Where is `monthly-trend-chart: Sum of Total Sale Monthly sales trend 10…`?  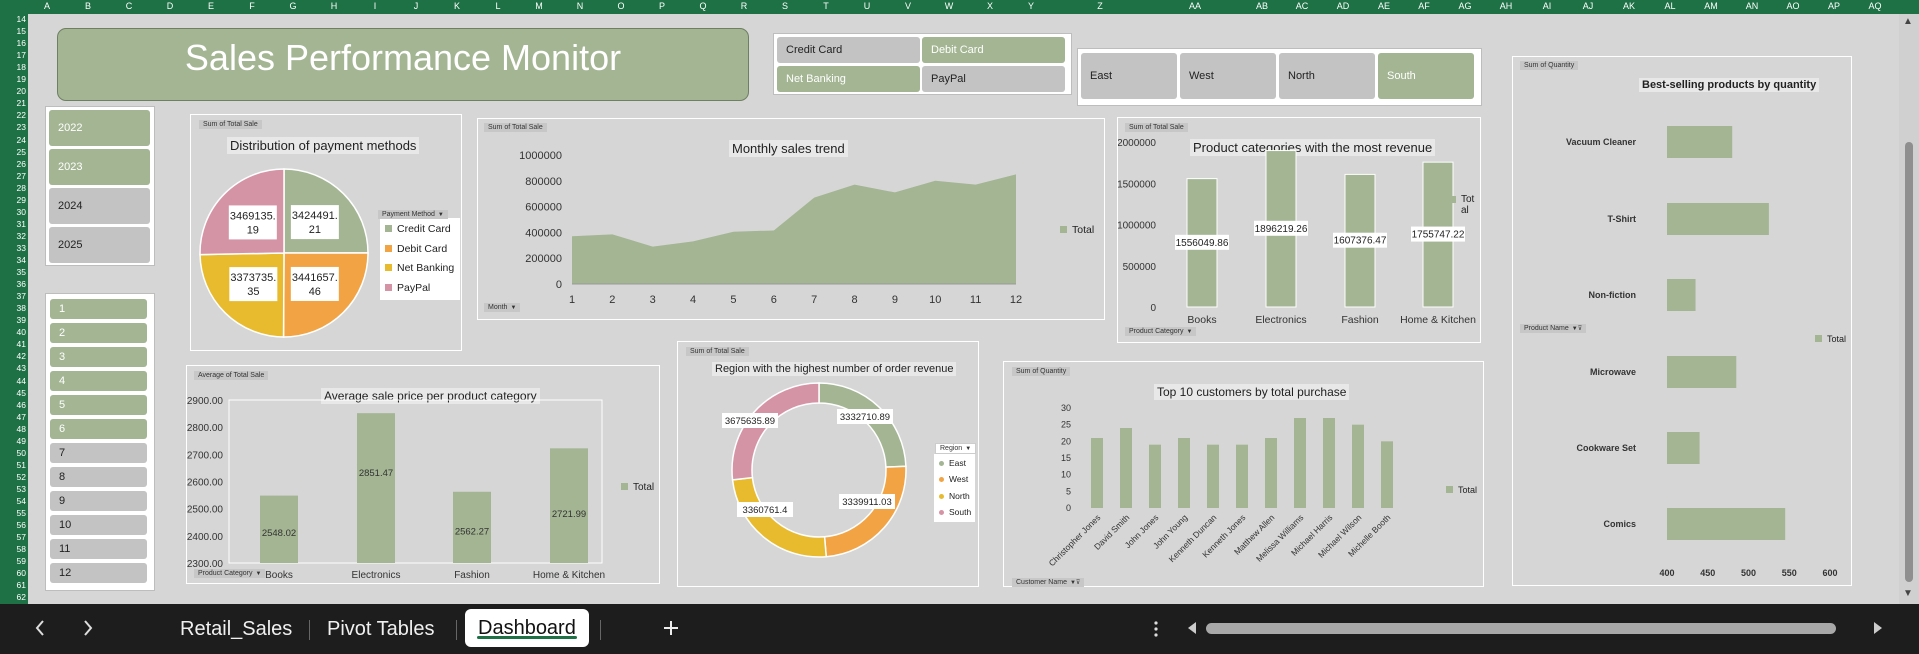 monthly-trend-chart: Sum of Total Sale Monthly sales trend 10… is located at coordinates (791, 219).